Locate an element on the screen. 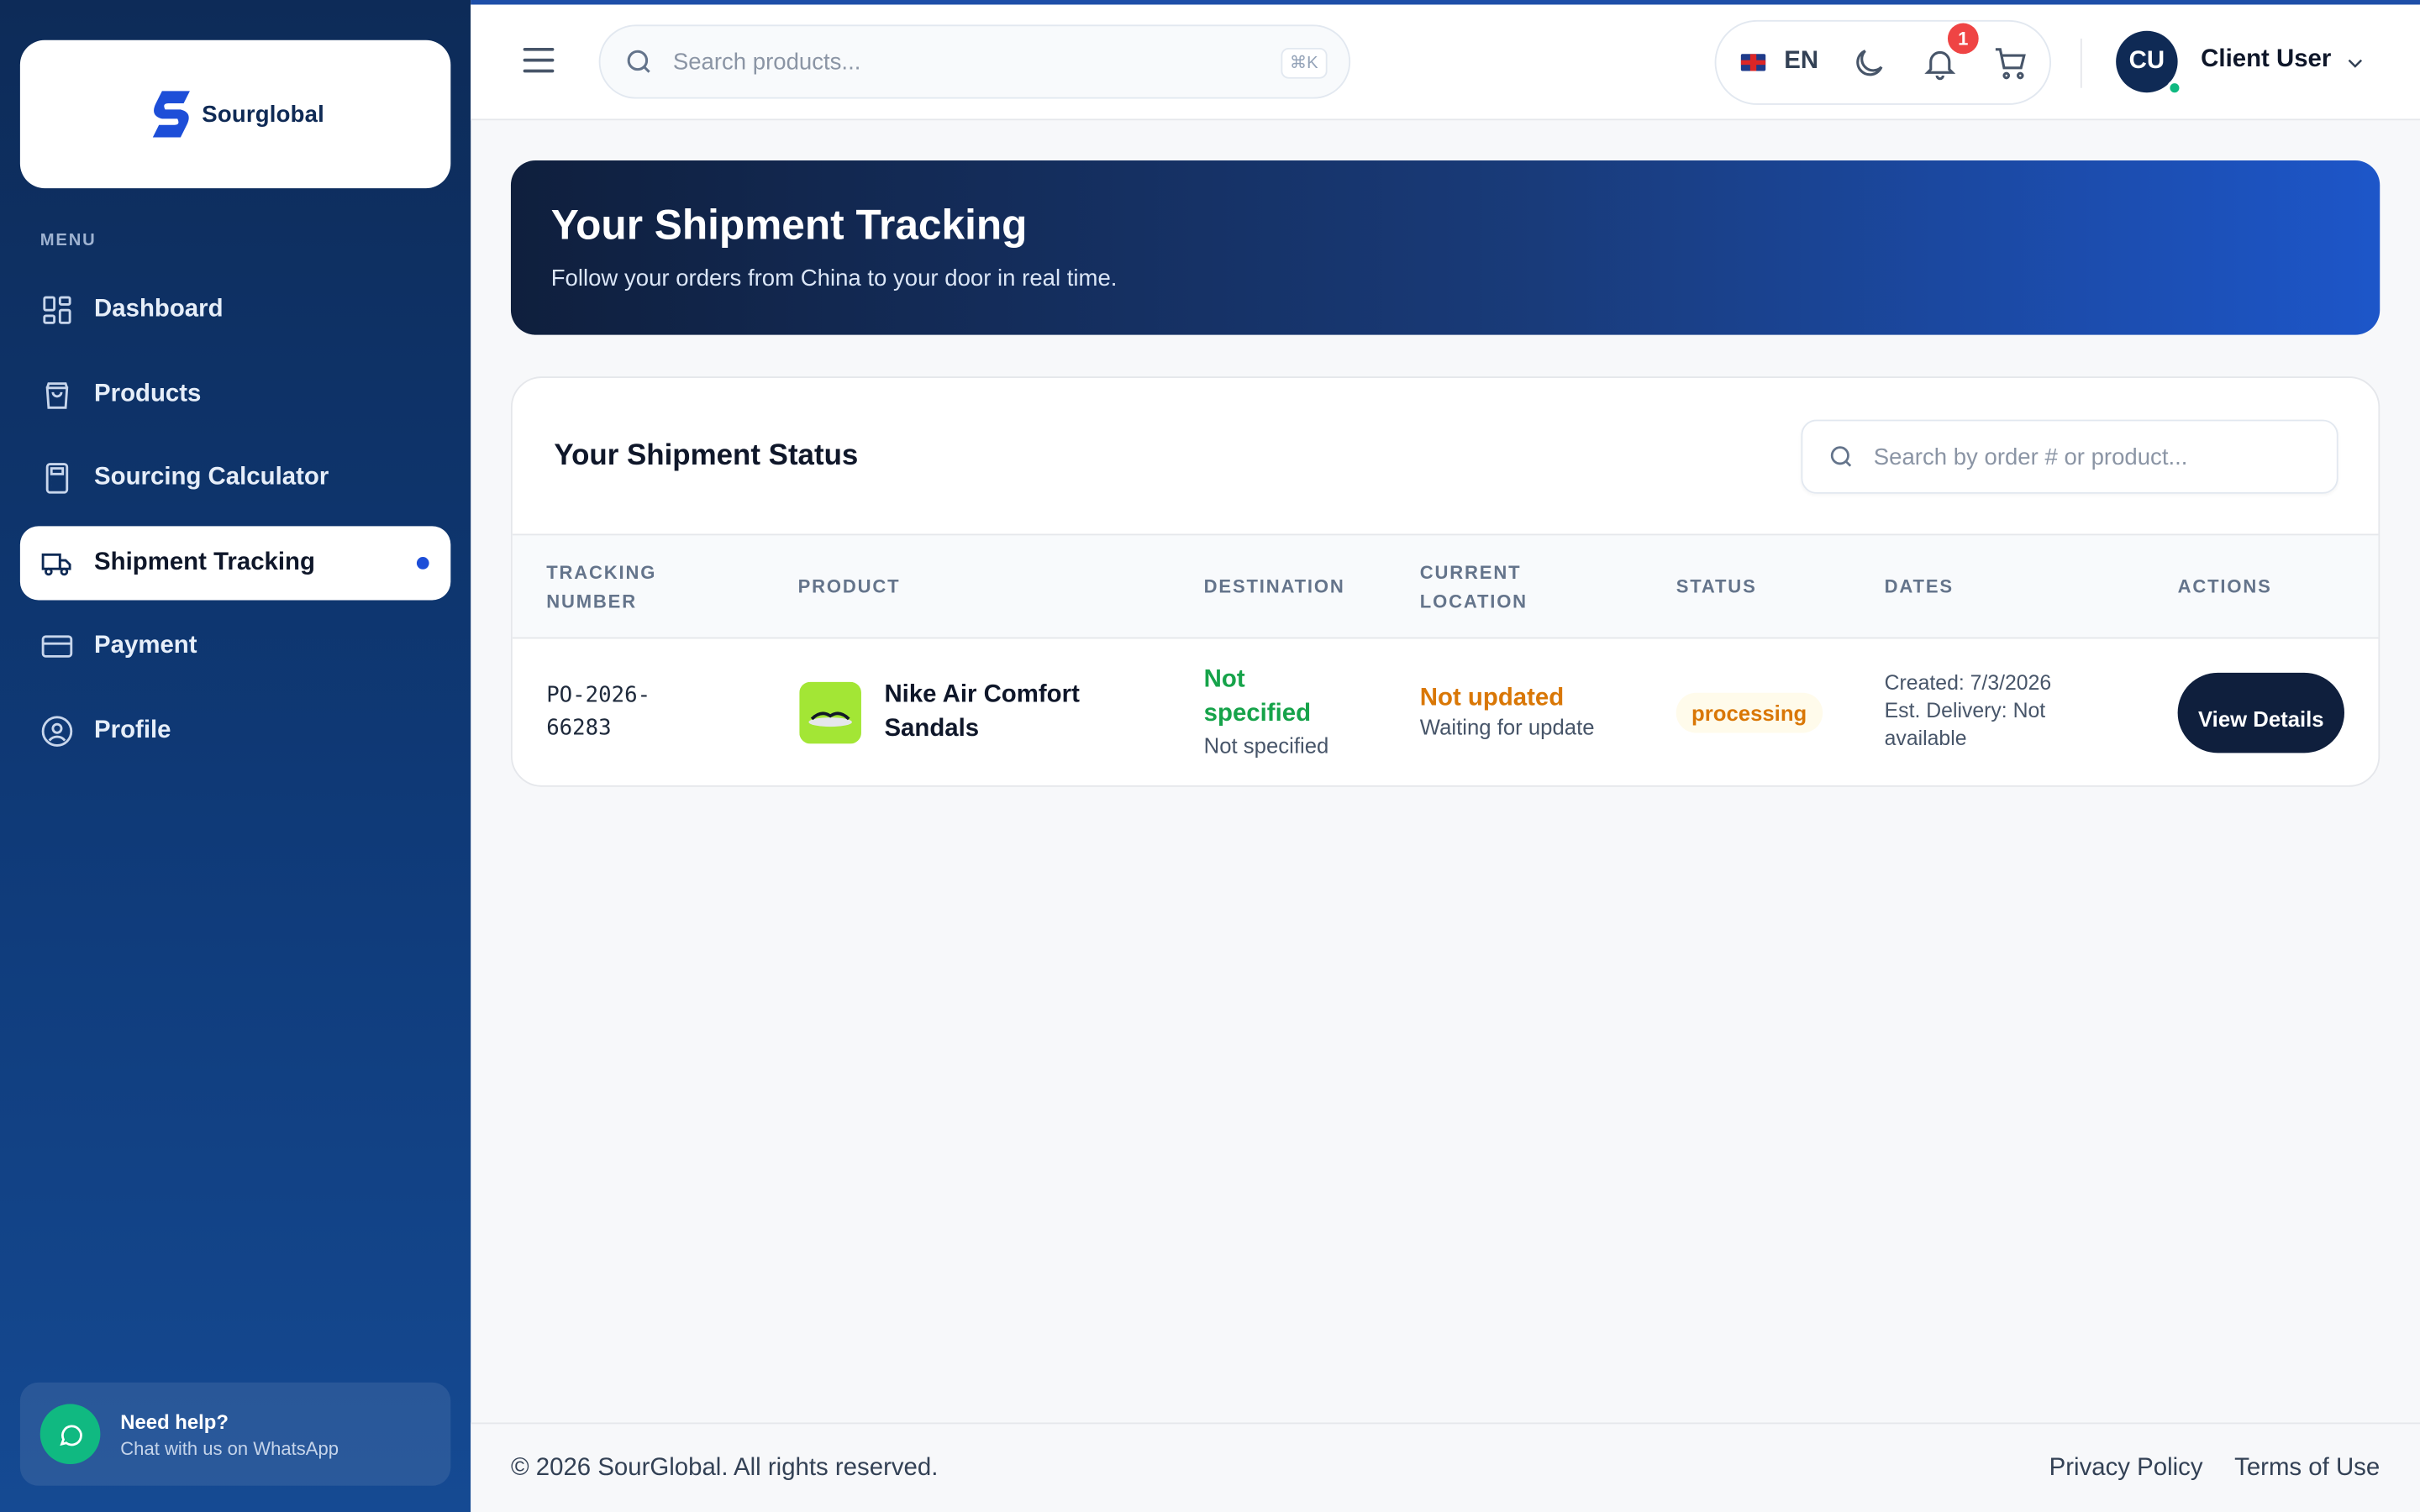  product-thumbnail is located at coordinates (830, 712).